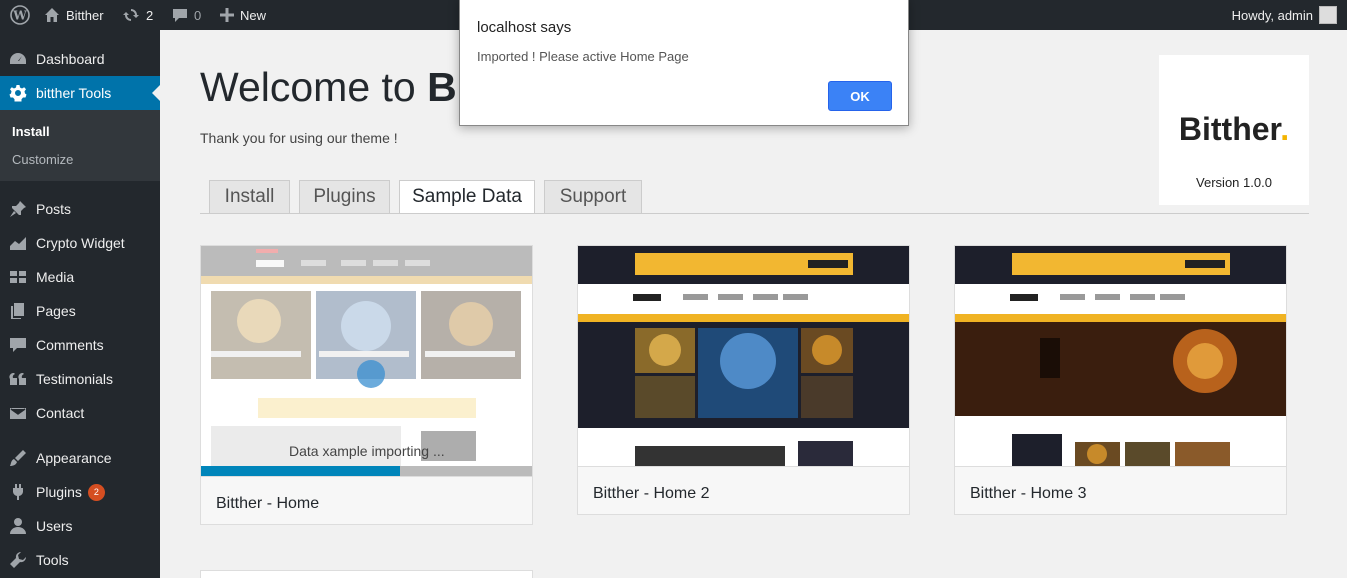  I want to click on my-account-link: Howdy, admin, so click(1284, 15).